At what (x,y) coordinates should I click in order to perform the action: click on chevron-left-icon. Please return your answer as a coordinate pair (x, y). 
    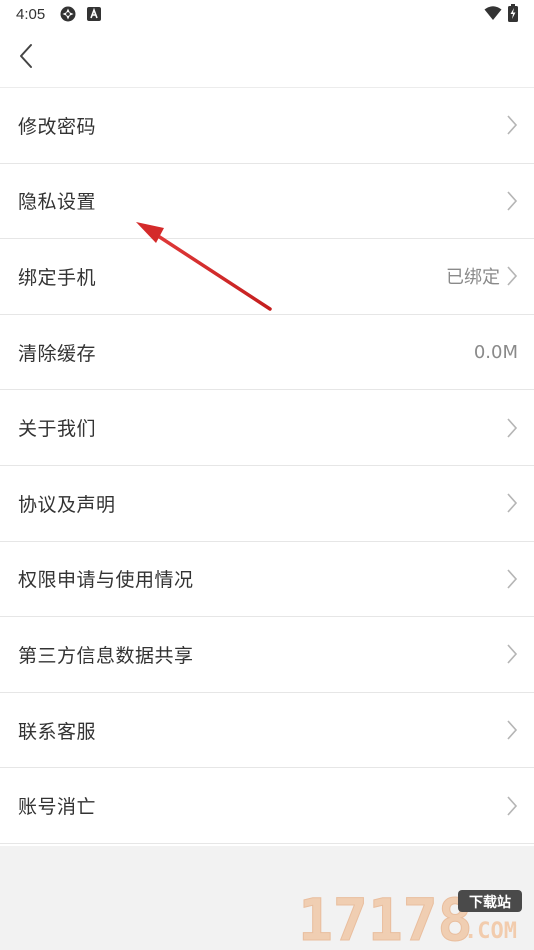
    Looking at the image, I should click on (26, 58).